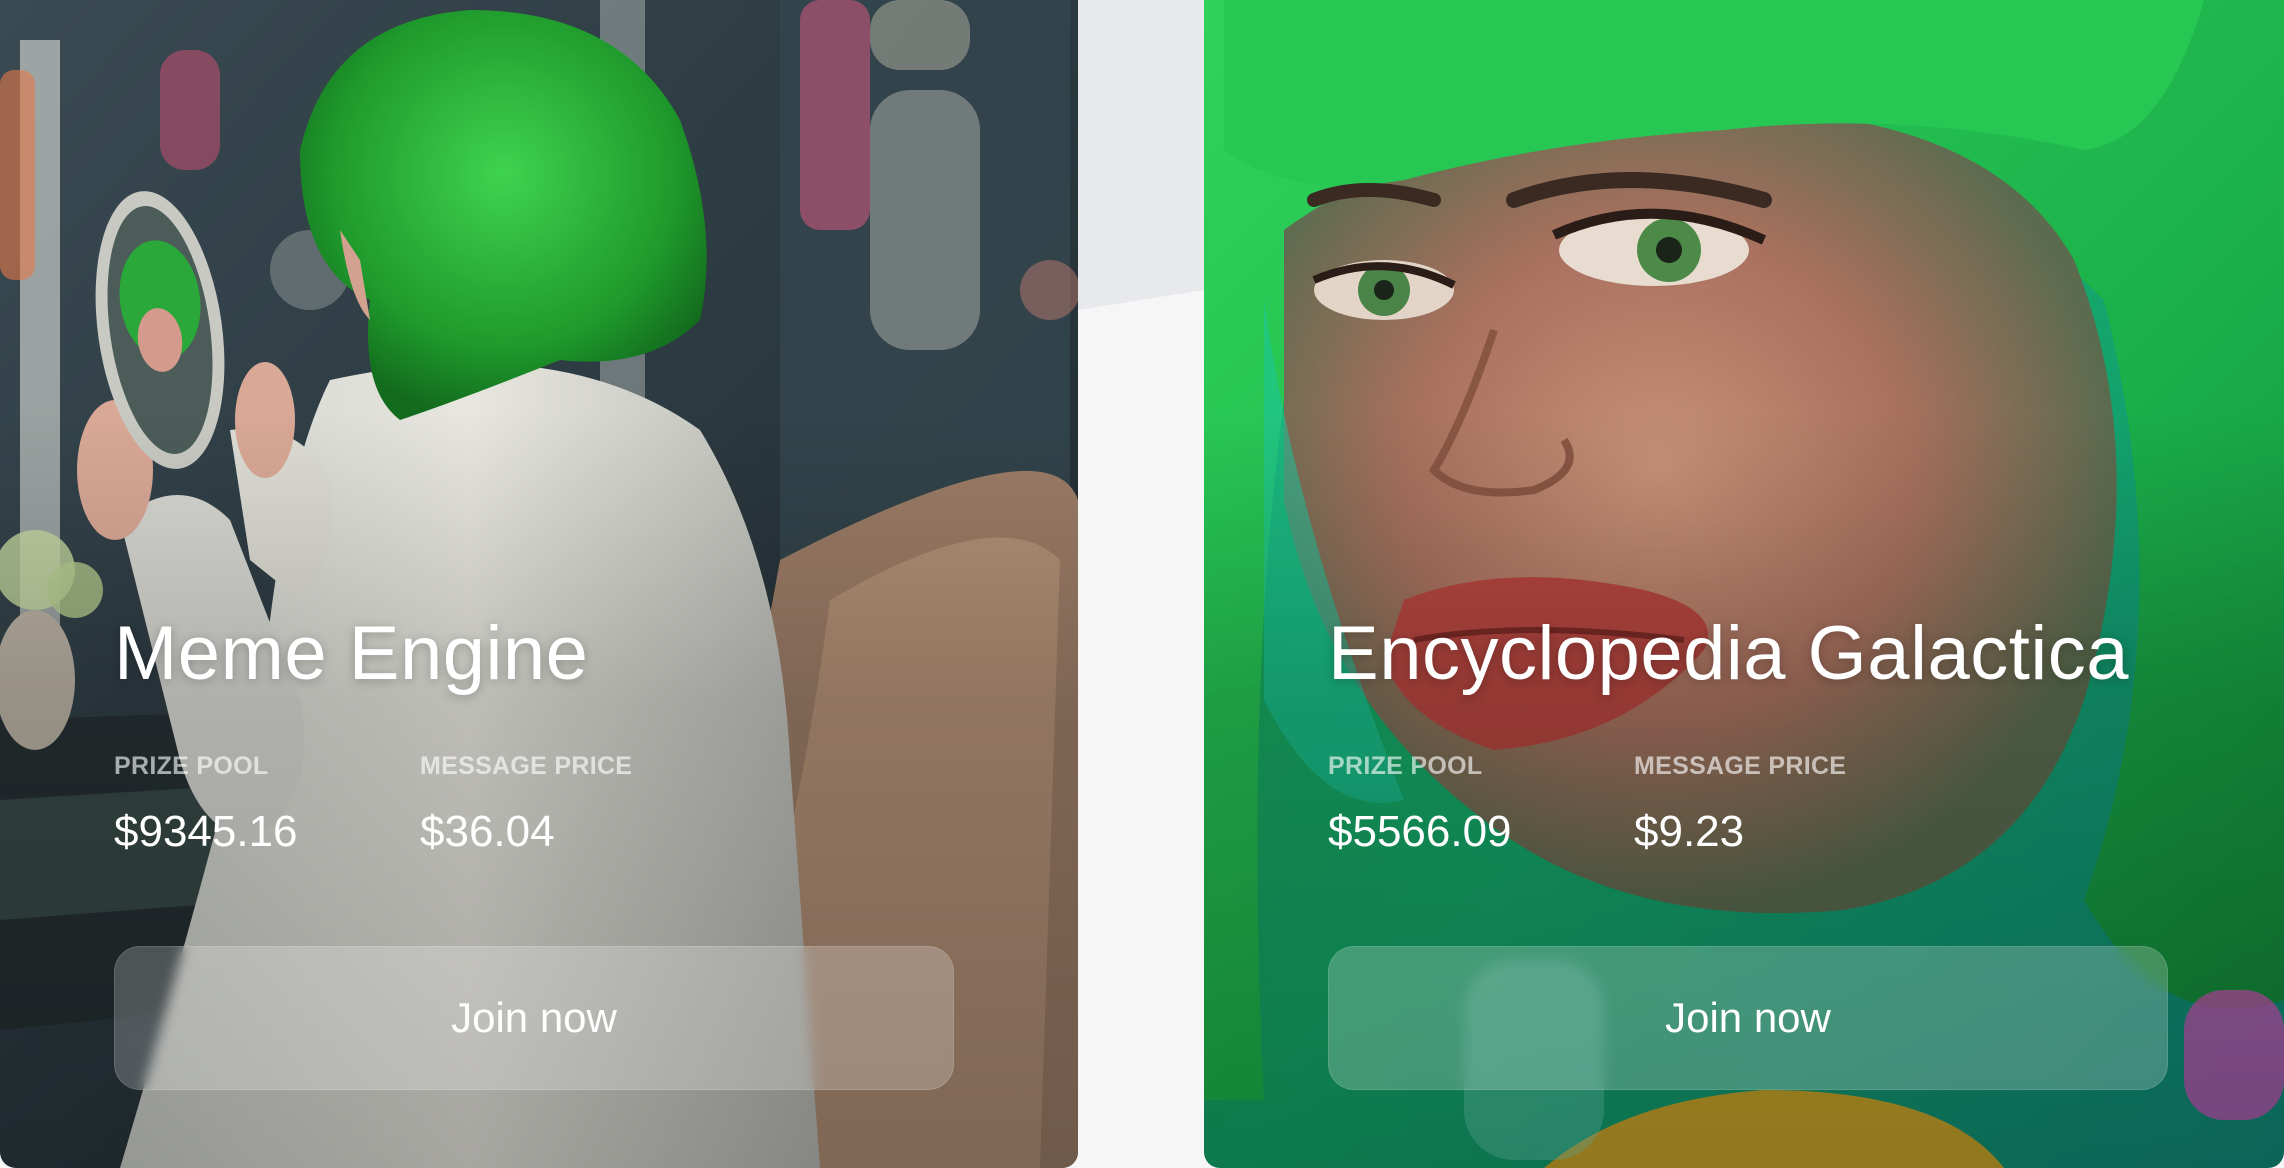 Image resolution: width=2284 pixels, height=1168 pixels. Describe the element at coordinates (1728, 653) in the screenshot. I see `card-title: Encyclopedia Galactica` at that location.